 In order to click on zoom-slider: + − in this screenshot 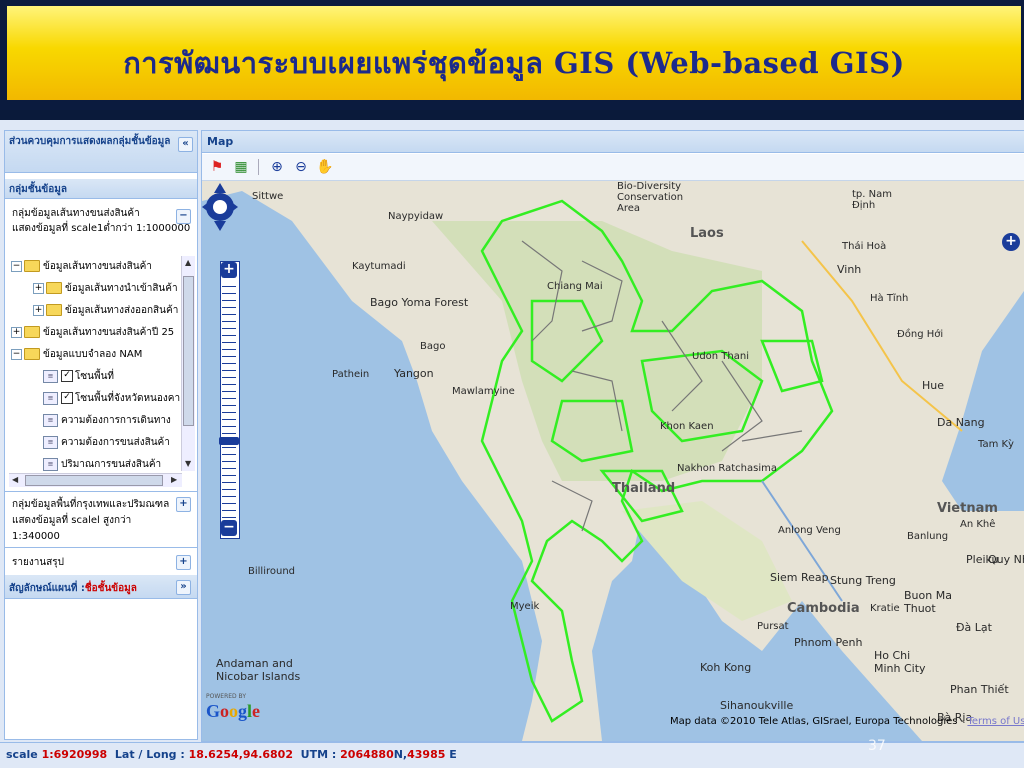, I will do `click(229, 400)`.